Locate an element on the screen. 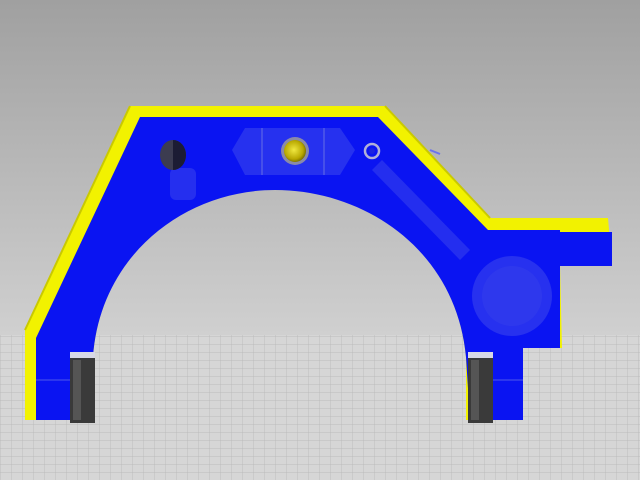 This screenshot has height=480, width=640. left-slot-ghost is located at coordinates (183, 184).